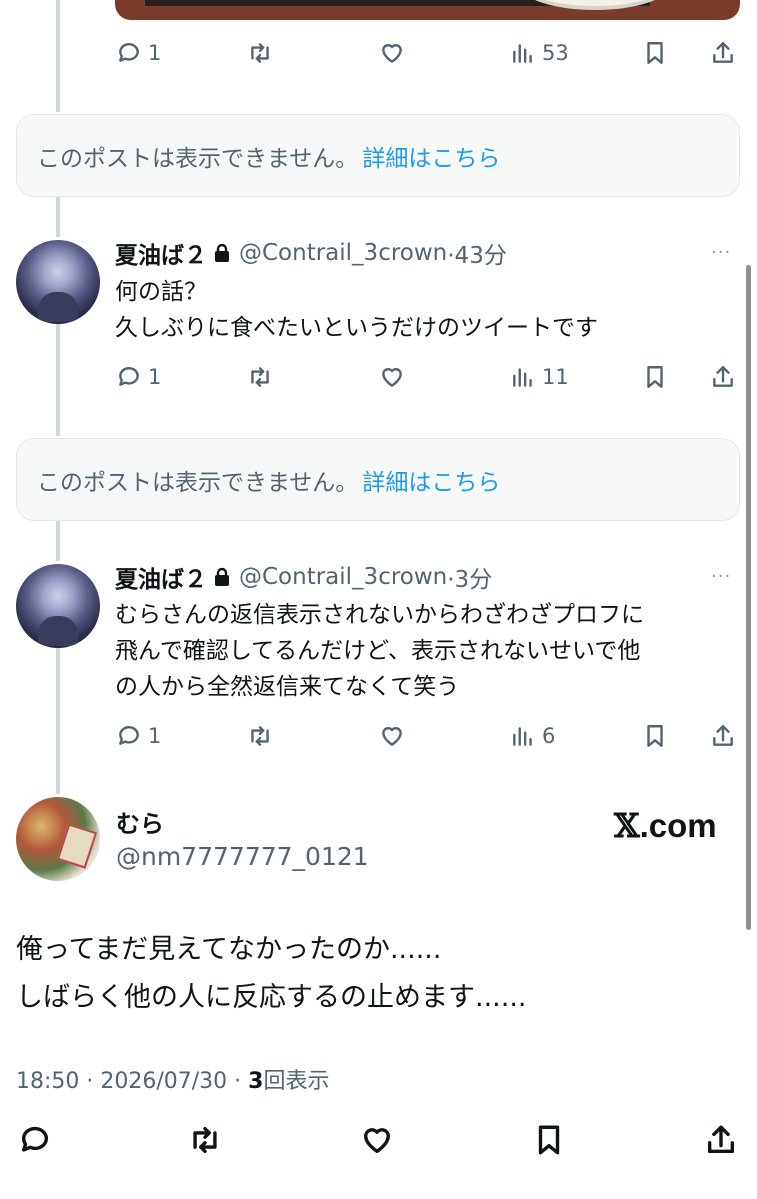 The height and width of the screenshot is (1199, 757). What do you see at coordinates (378, 736) in the screenshot?
I see `post-actions: 1 6` at bounding box center [378, 736].